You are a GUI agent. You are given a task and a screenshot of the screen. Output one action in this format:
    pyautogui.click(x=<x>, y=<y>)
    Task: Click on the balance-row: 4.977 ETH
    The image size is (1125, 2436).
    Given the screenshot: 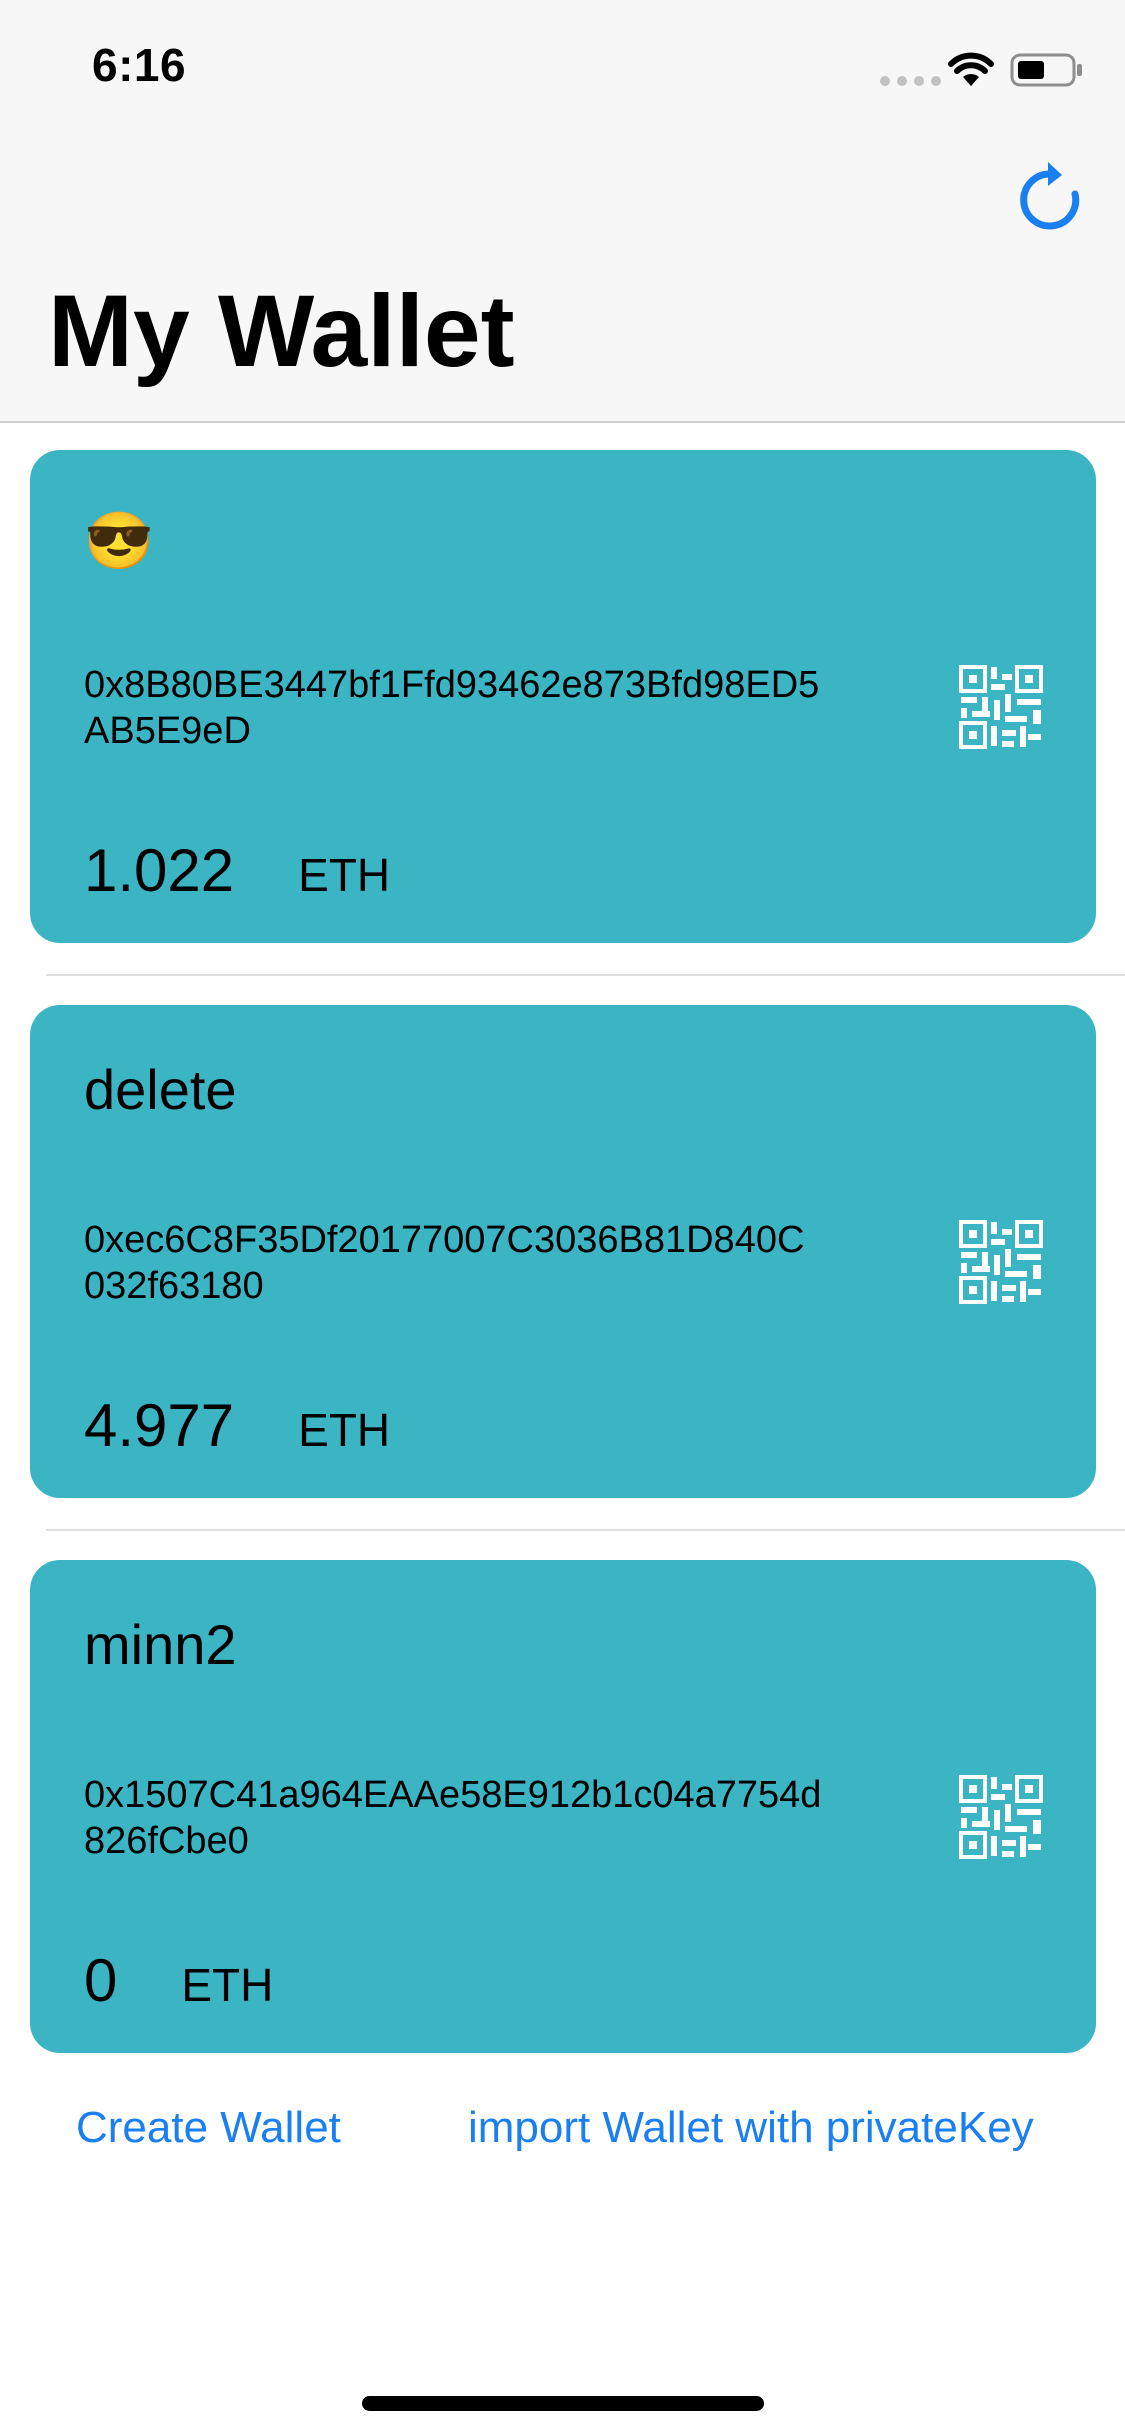 What is the action you would take?
    pyautogui.click(x=237, y=1425)
    